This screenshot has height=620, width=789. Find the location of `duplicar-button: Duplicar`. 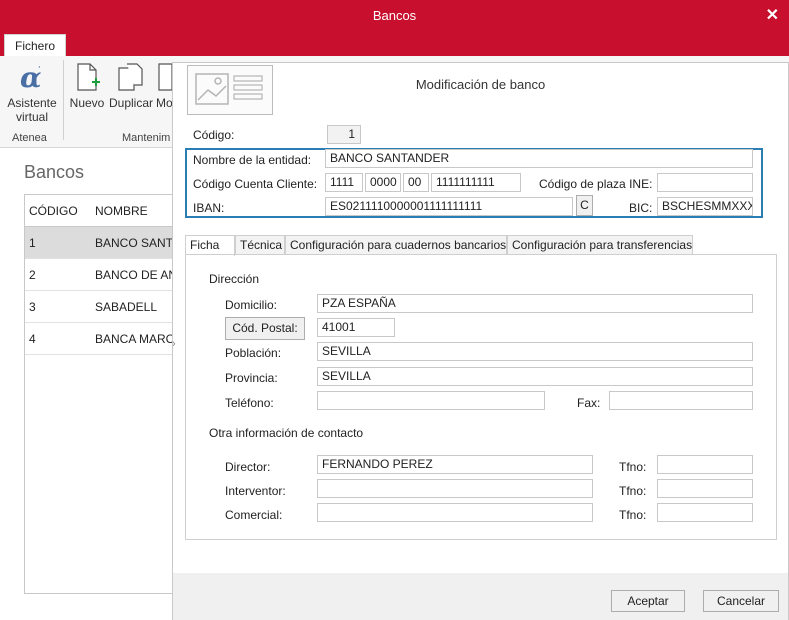

duplicar-button: Duplicar is located at coordinates (131, 86).